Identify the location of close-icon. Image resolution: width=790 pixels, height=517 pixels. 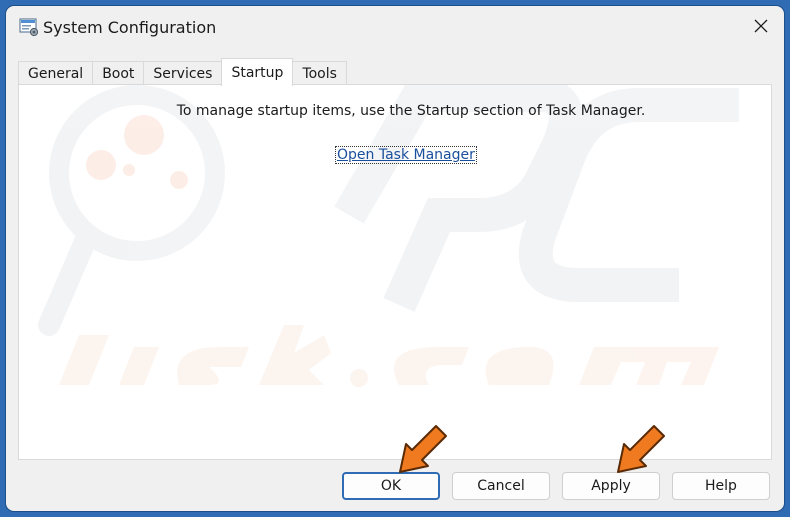
(761, 27).